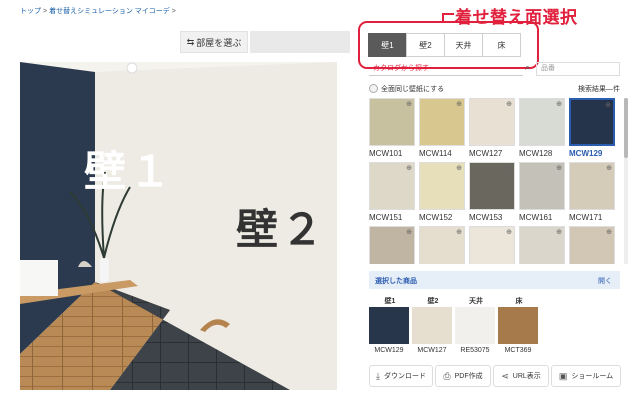  Describe the element at coordinates (386, 153) in the screenshot. I see `swatch-code: MCW101` at that location.